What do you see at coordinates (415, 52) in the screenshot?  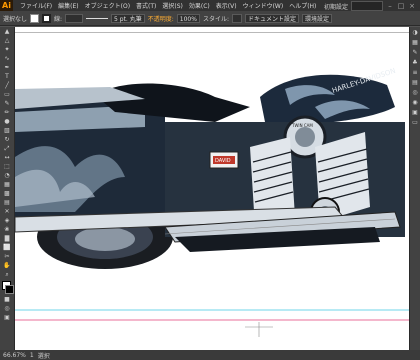 I see `brushes-panel-icon: ✎` at bounding box center [415, 52].